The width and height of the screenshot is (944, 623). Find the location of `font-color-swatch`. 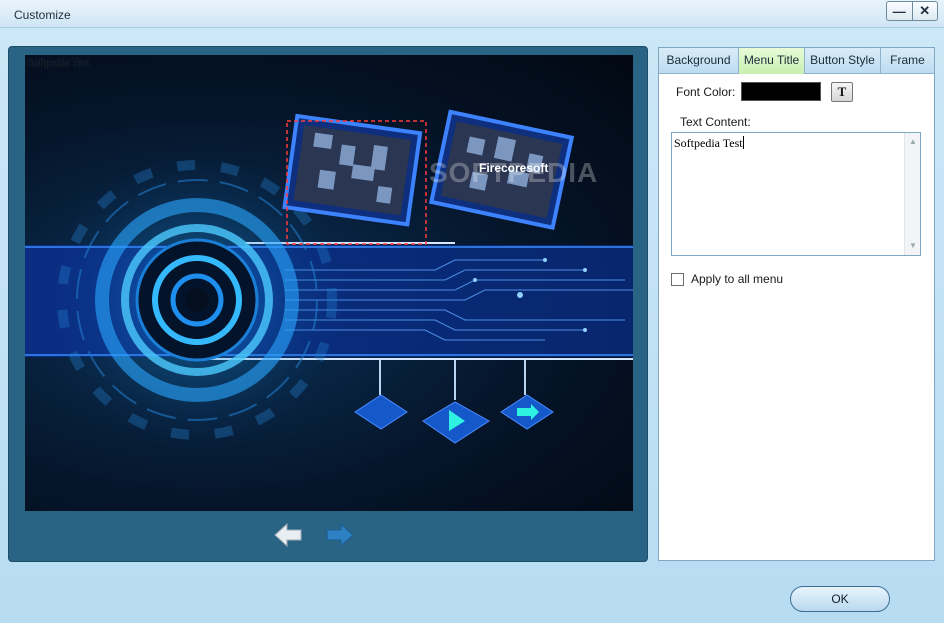

font-color-swatch is located at coordinates (781, 91).